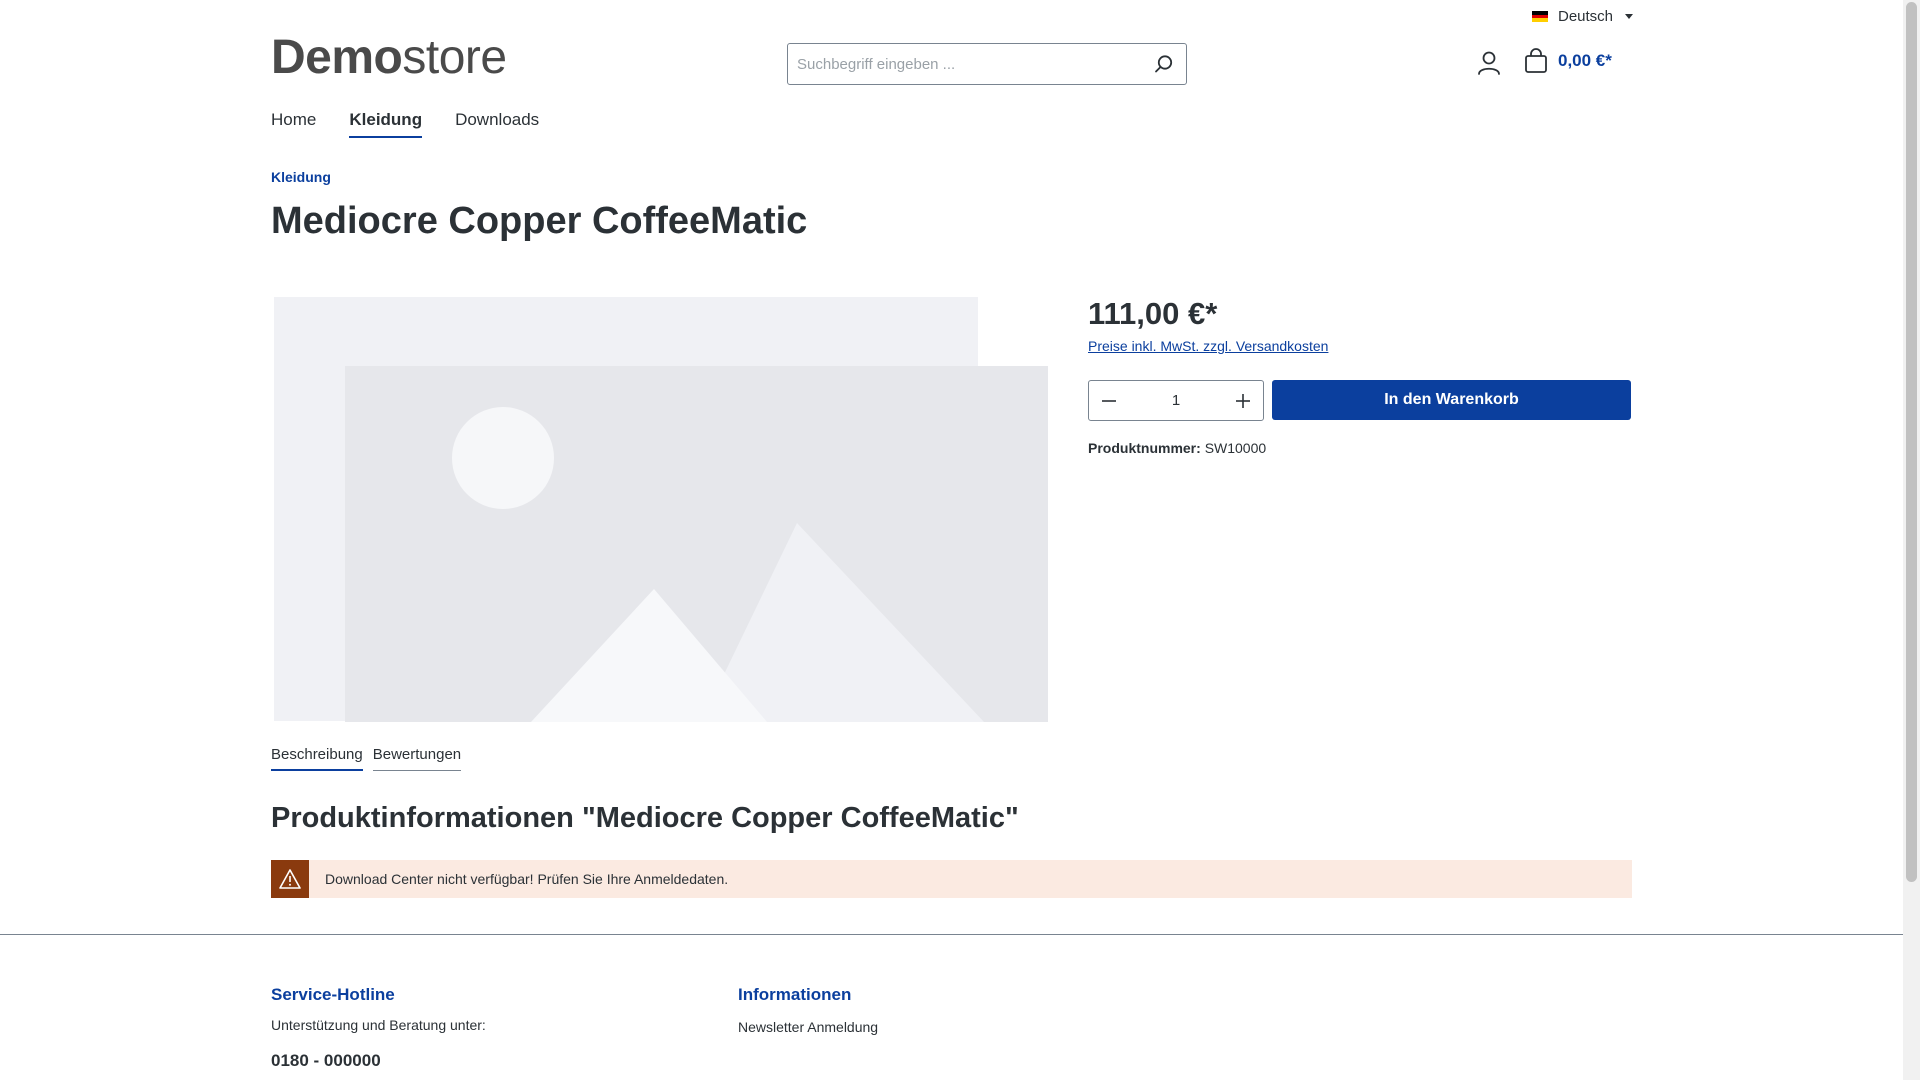  What do you see at coordinates (795, 994) in the screenshot?
I see `footer-info-title: Informationen` at bounding box center [795, 994].